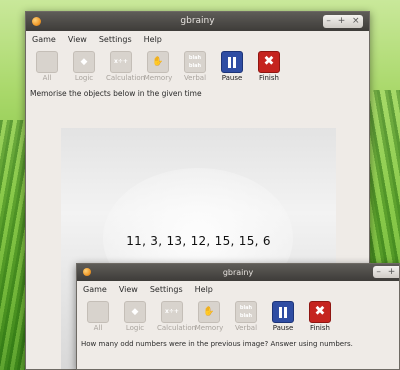 The height and width of the screenshot is (370, 400). I want to click on close-button: ×, so click(356, 21).